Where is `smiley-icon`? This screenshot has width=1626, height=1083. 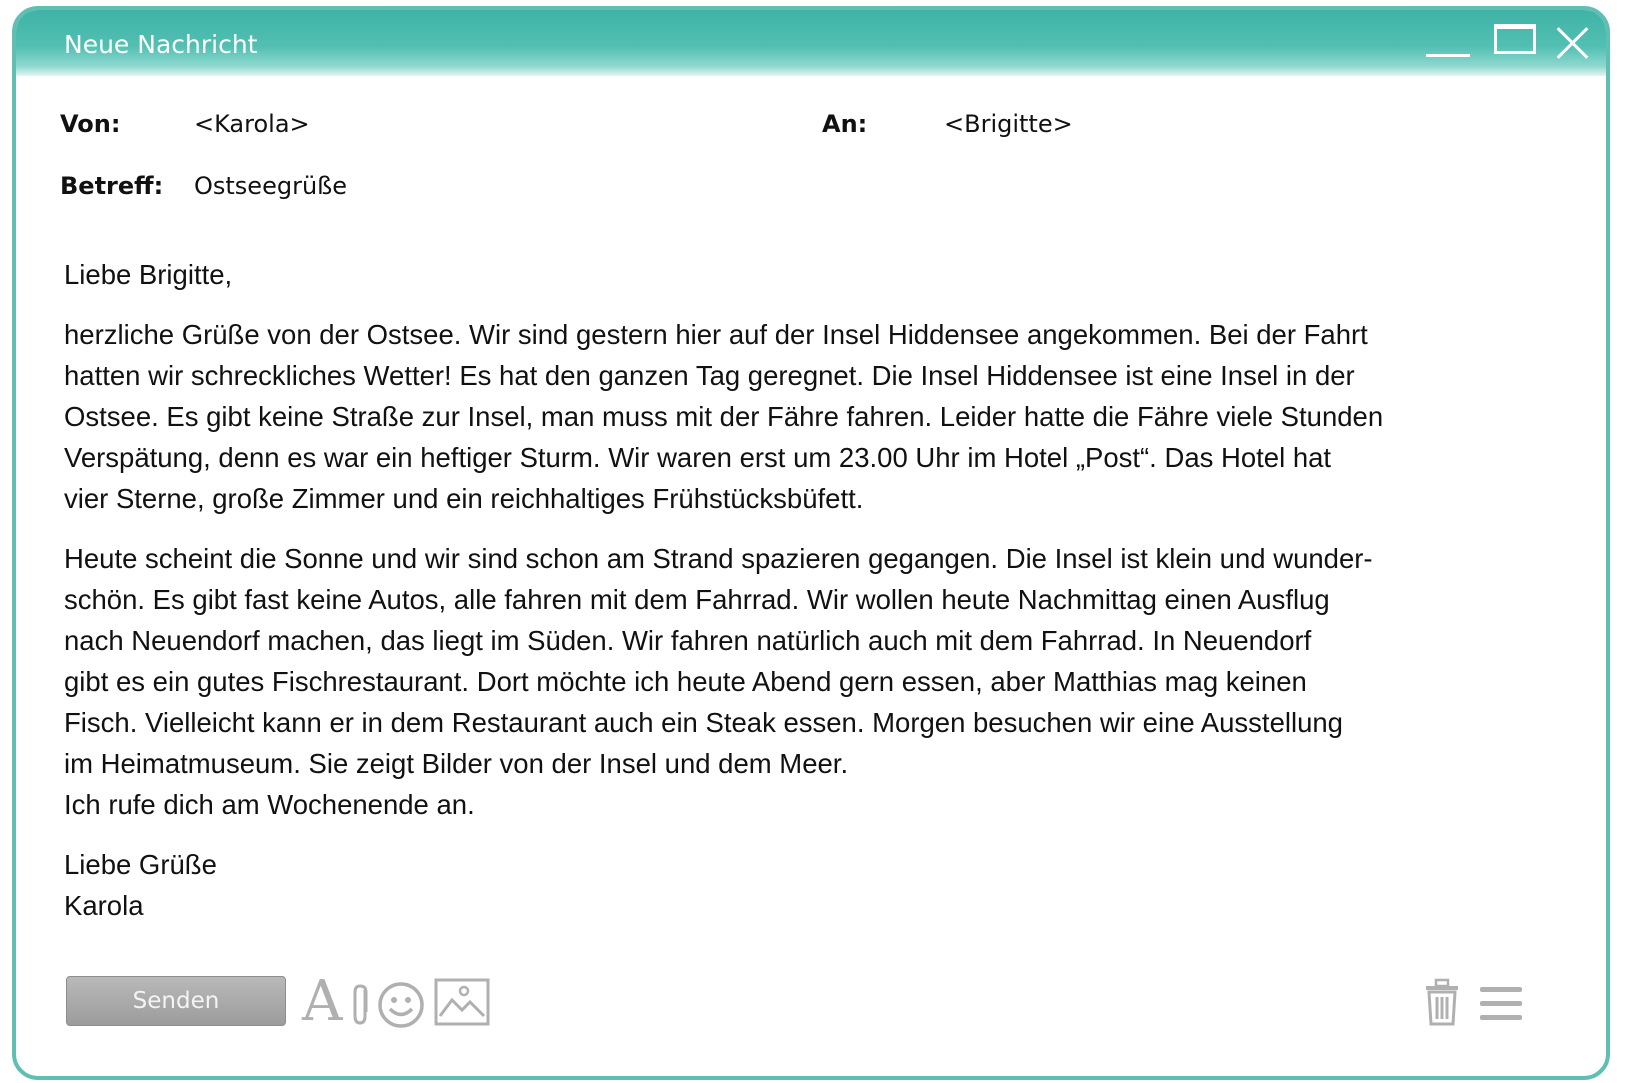 smiley-icon is located at coordinates (401, 1005).